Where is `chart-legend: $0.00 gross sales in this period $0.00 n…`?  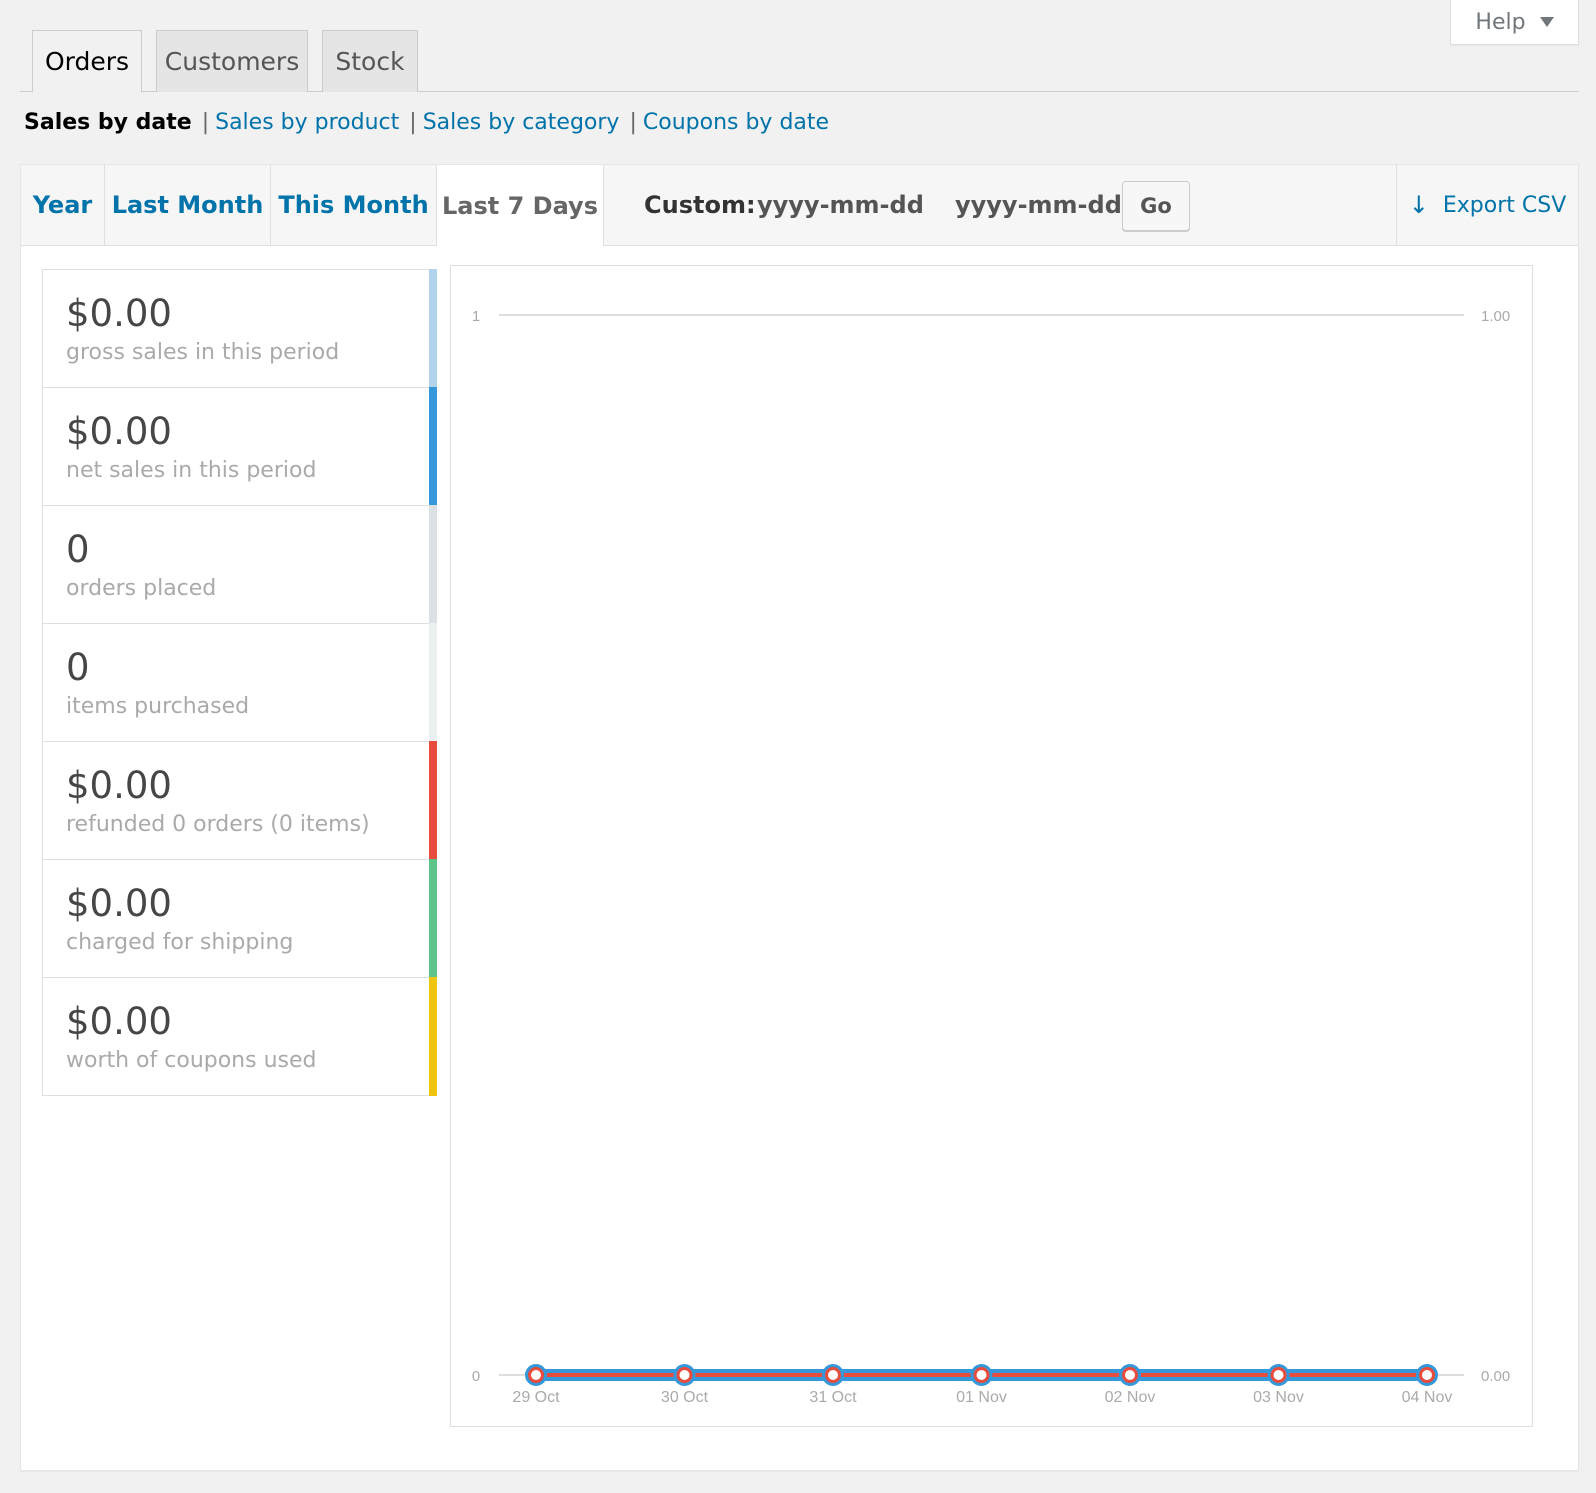
chart-legend: $0.00 gross sales in this period $0.00 n… is located at coordinates (239, 682).